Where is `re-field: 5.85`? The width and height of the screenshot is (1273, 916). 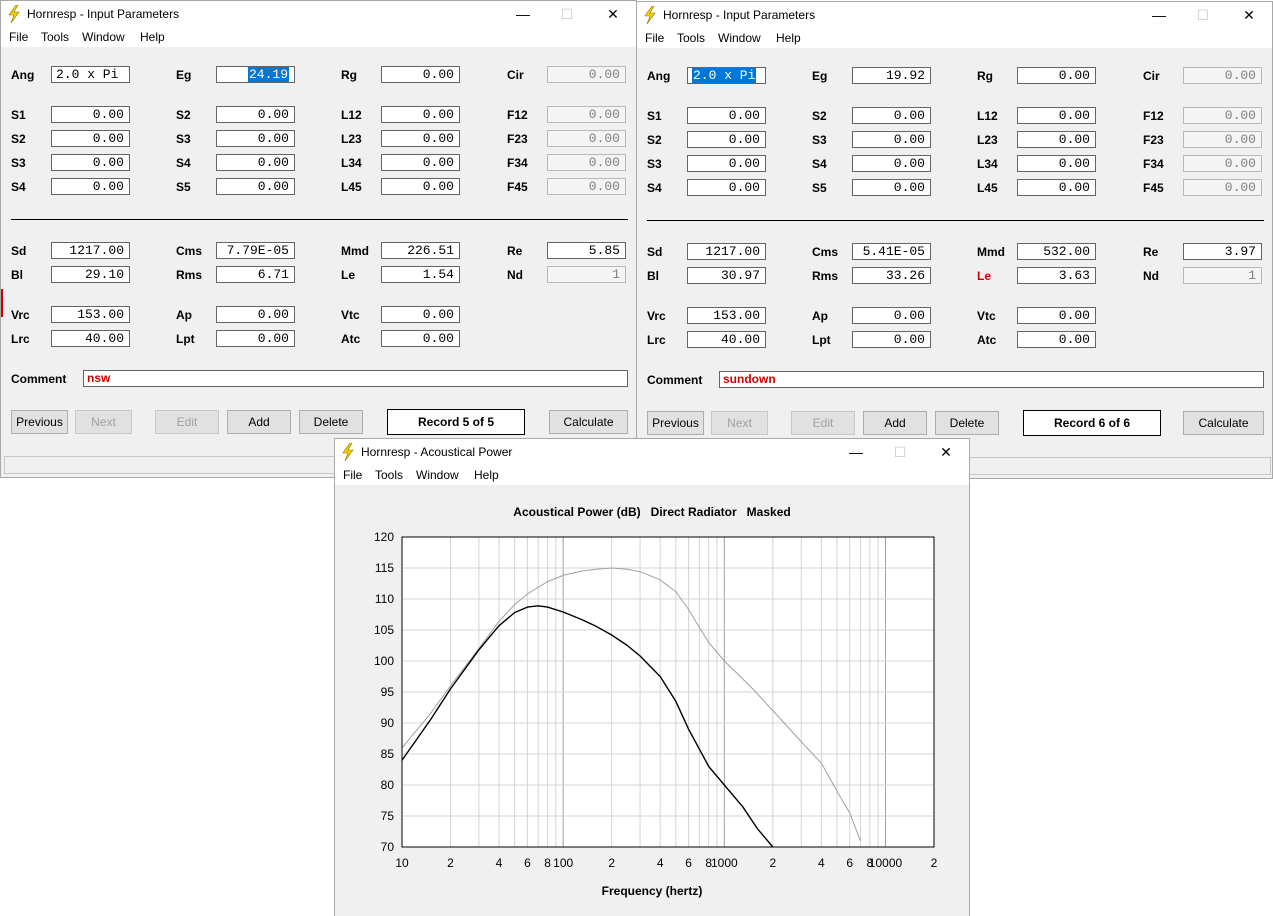
re-field: 5.85 is located at coordinates (586, 250).